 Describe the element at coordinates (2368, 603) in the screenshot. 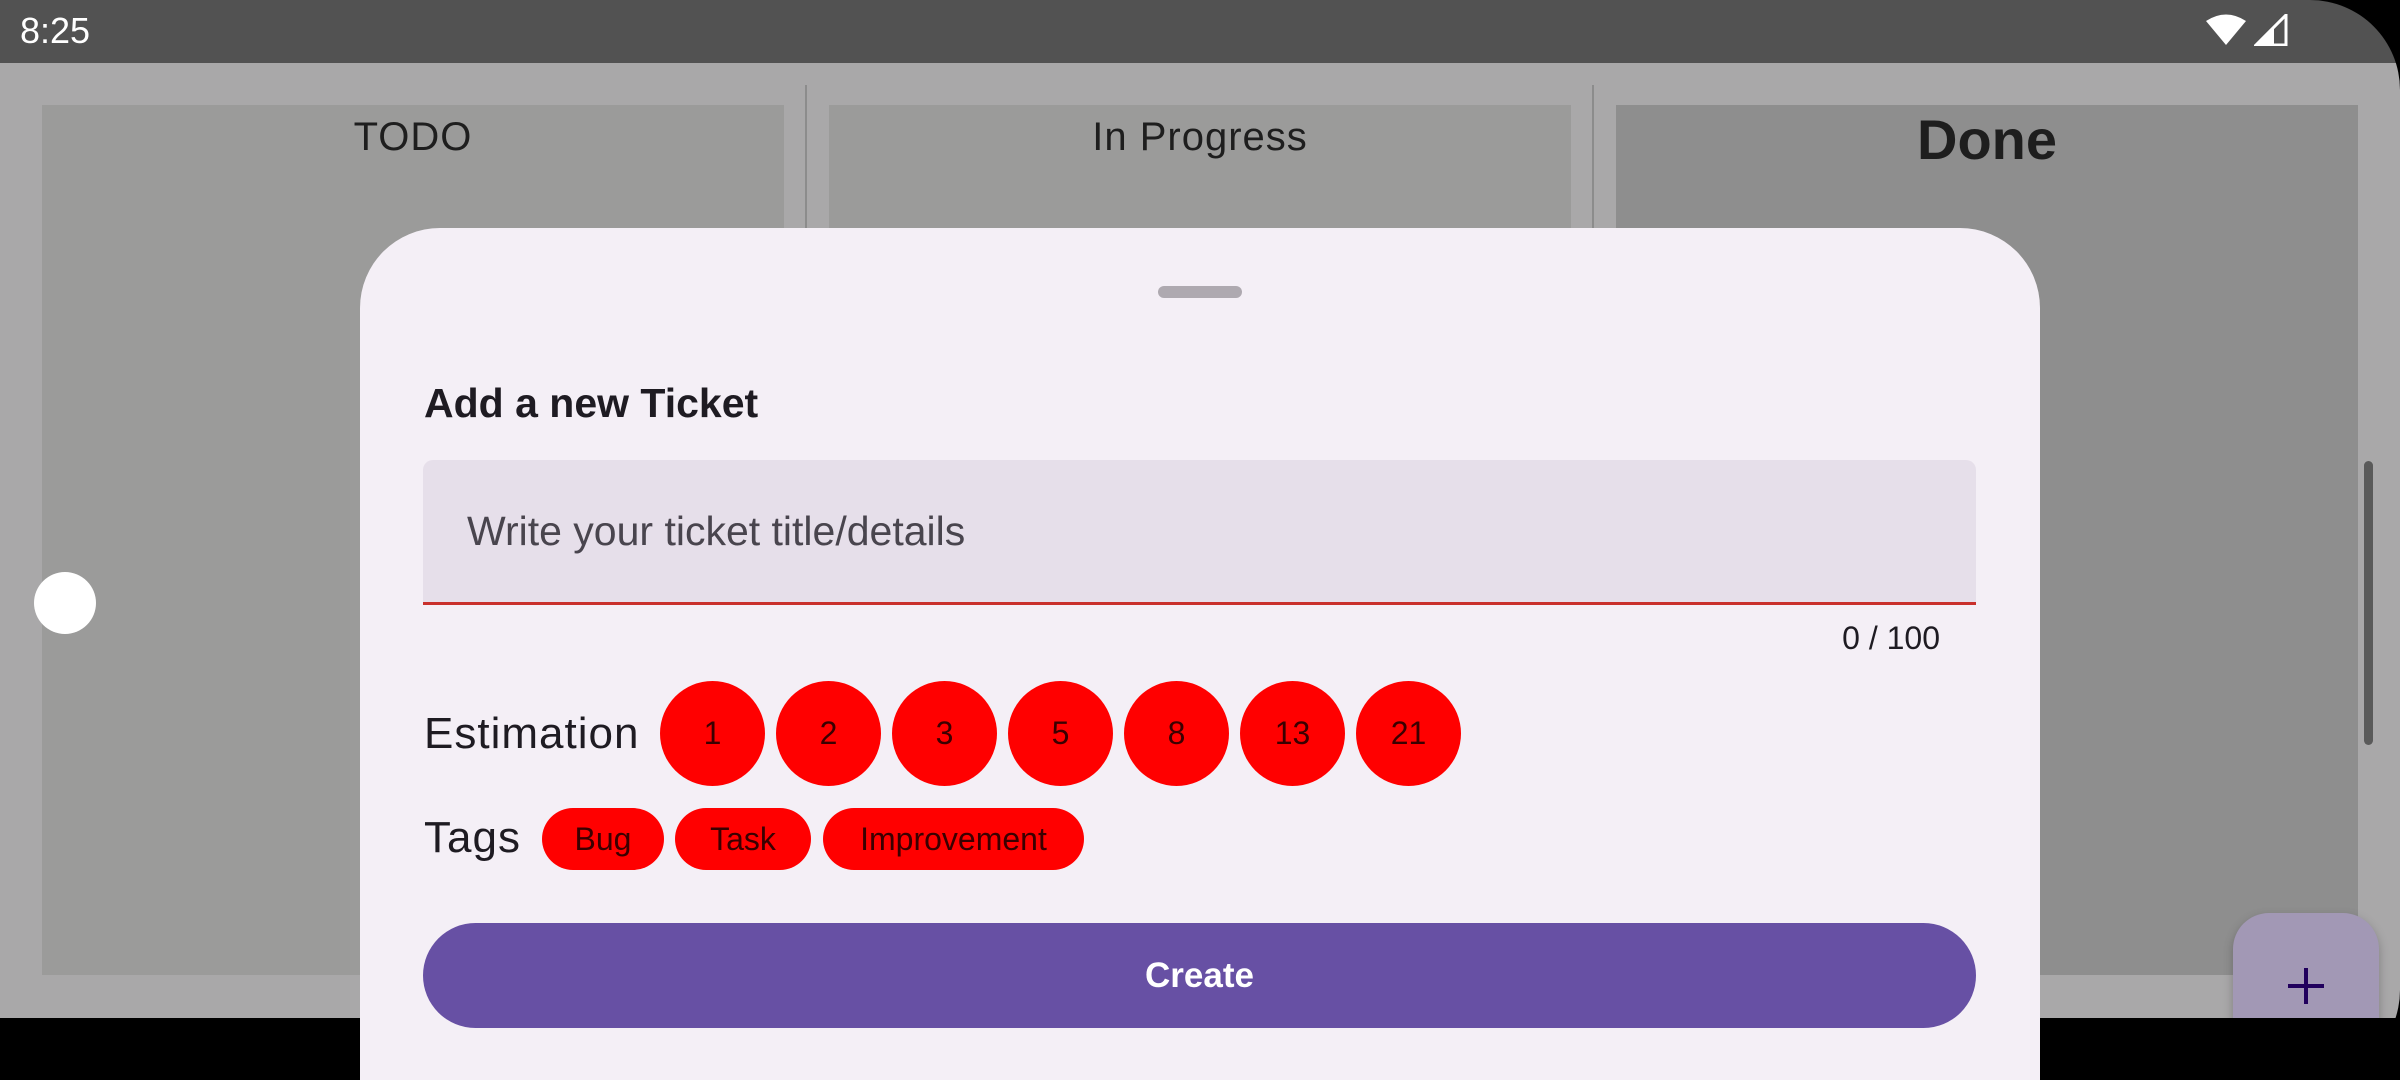

I see `scrollbar` at that location.